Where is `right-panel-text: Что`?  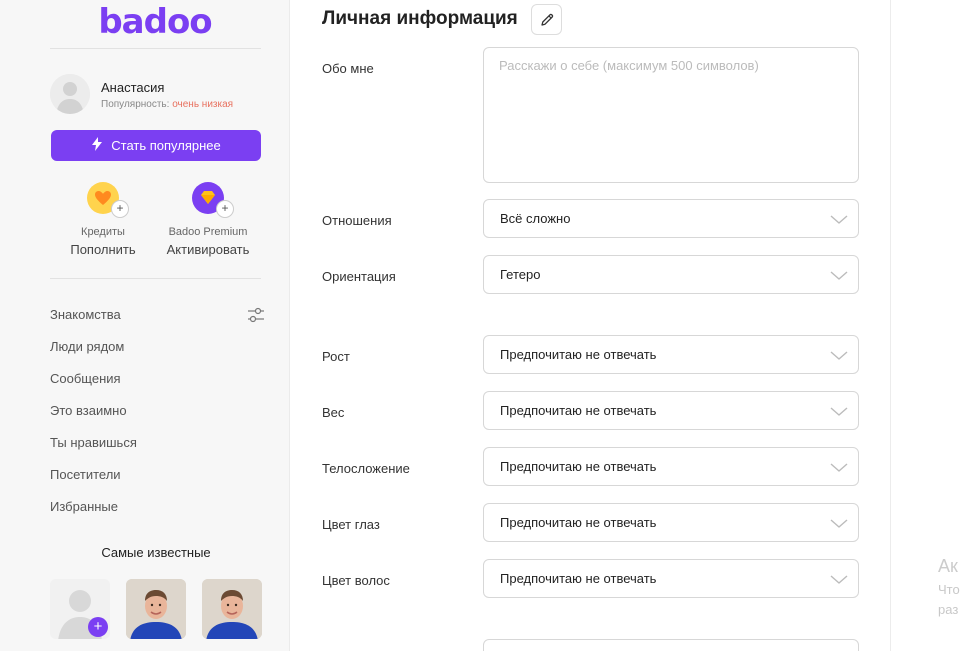
right-panel-text: Что is located at coordinates (949, 589).